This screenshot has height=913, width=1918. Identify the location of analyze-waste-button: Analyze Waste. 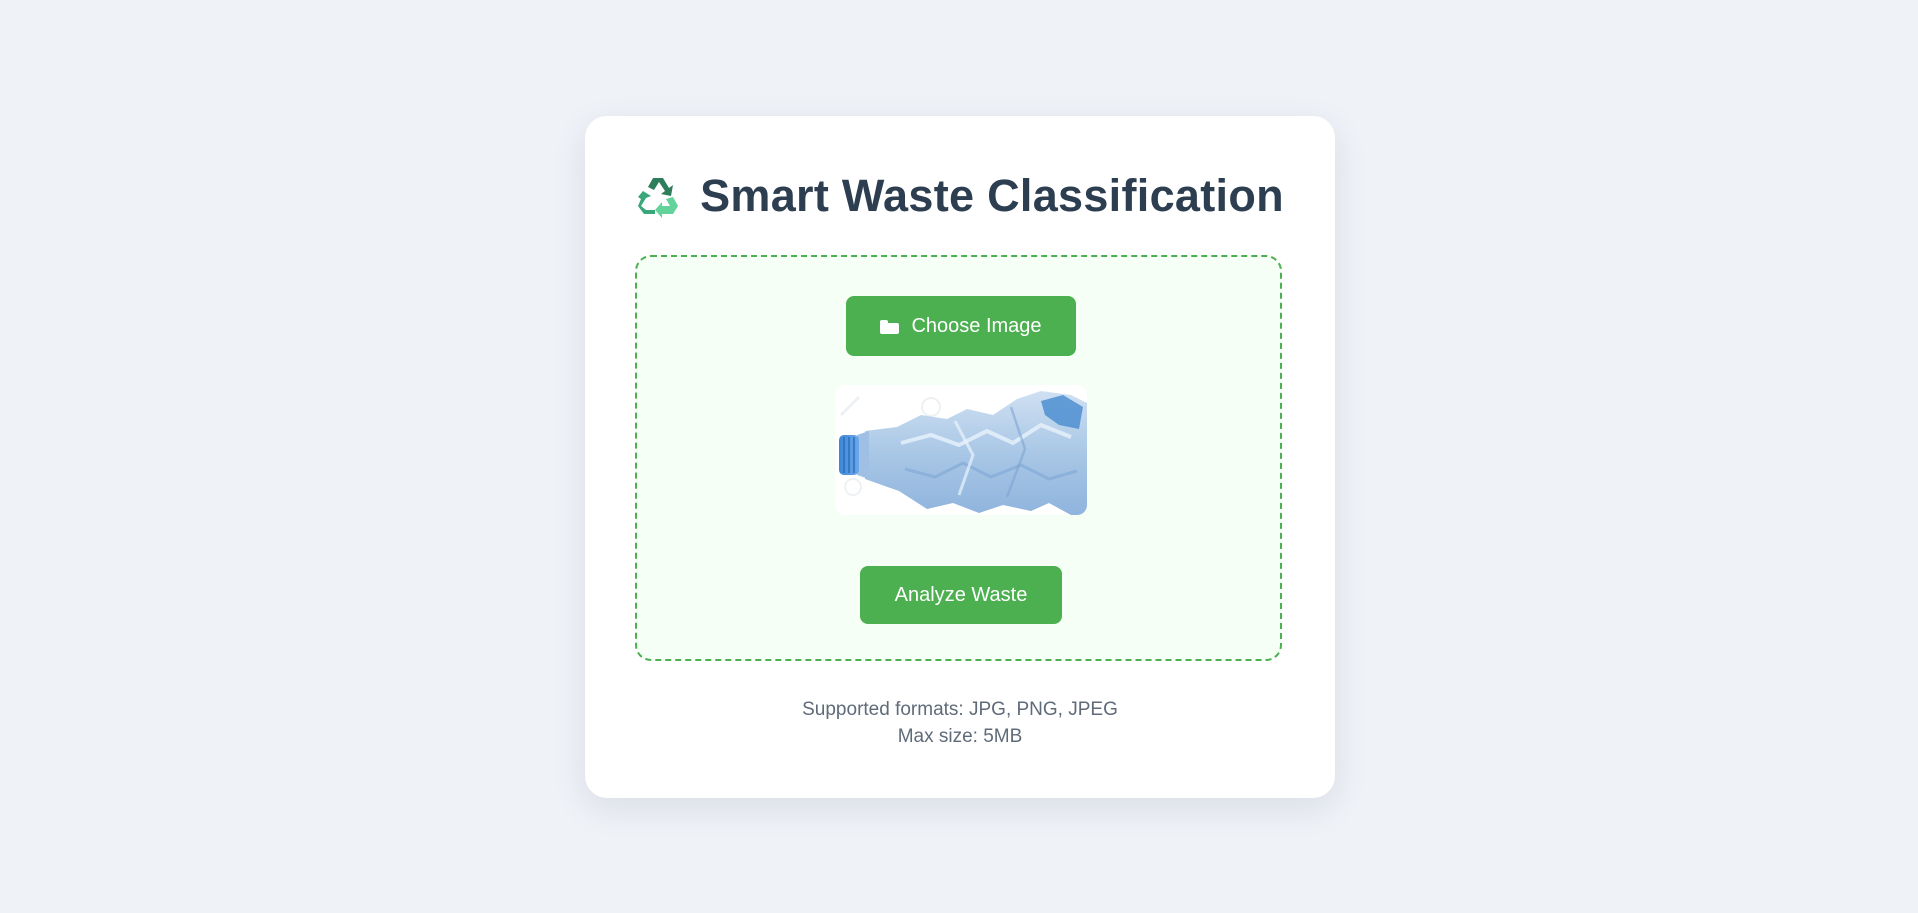
(961, 595).